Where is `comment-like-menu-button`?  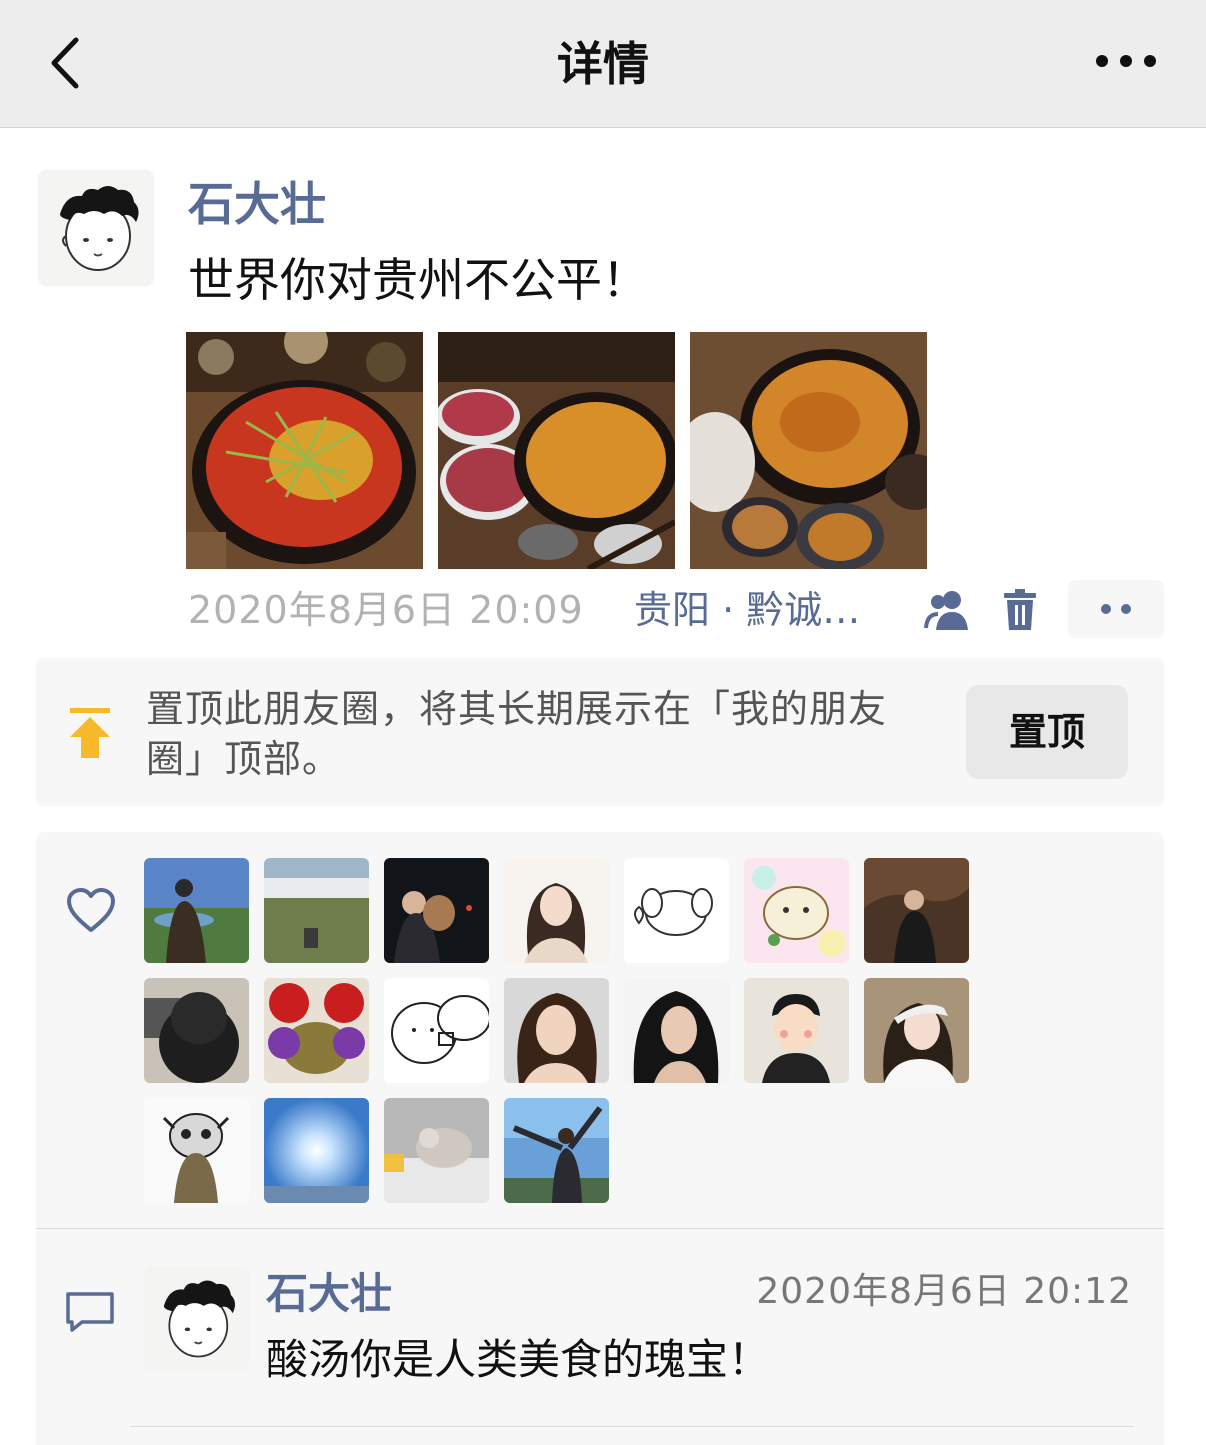 comment-like-menu-button is located at coordinates (1116, 609).